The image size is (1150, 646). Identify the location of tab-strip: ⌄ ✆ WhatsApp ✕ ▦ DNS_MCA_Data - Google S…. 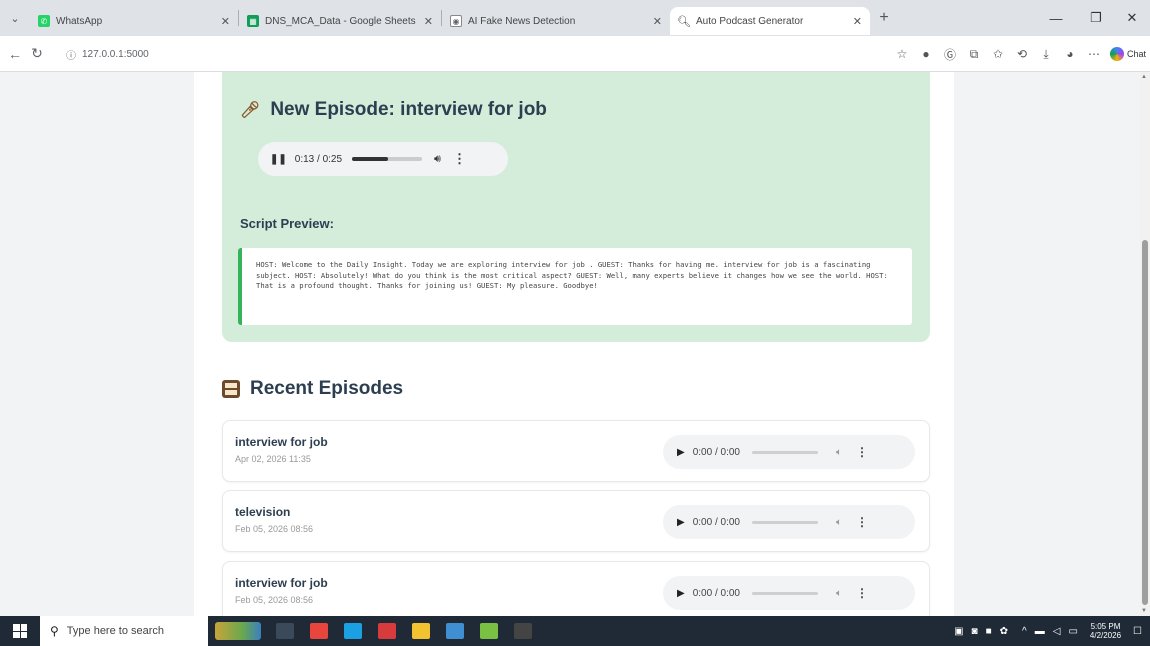
(575, 18).